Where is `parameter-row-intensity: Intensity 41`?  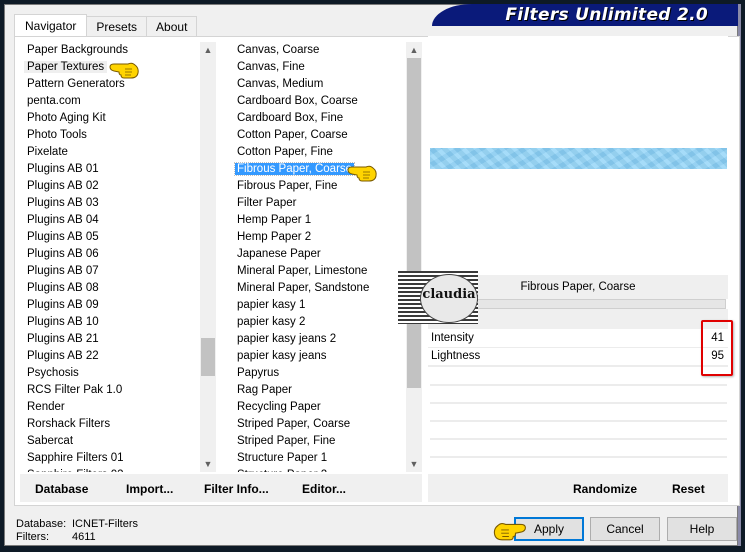 parameter-row-intensity: Intensity 41 is located at coordinates (578, 339).